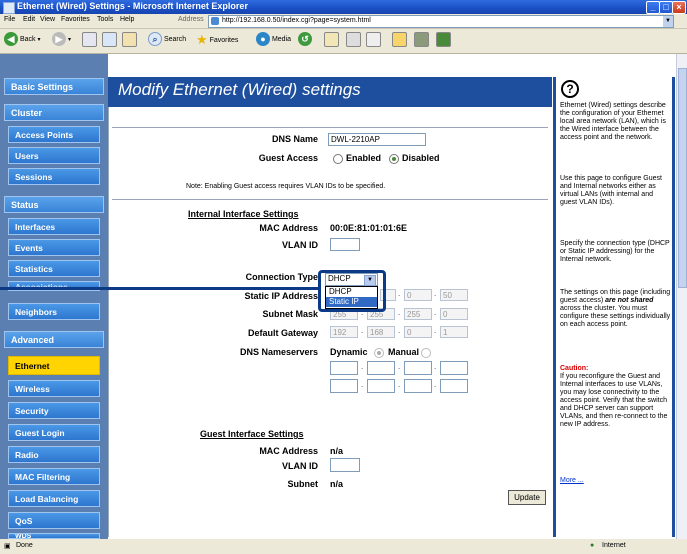 The width and height of the screenshot is (687, 554). What do you see at coordinates (9, 19) in the screenshot?
I see `menu-file: File` at bounding box center [9, 19].